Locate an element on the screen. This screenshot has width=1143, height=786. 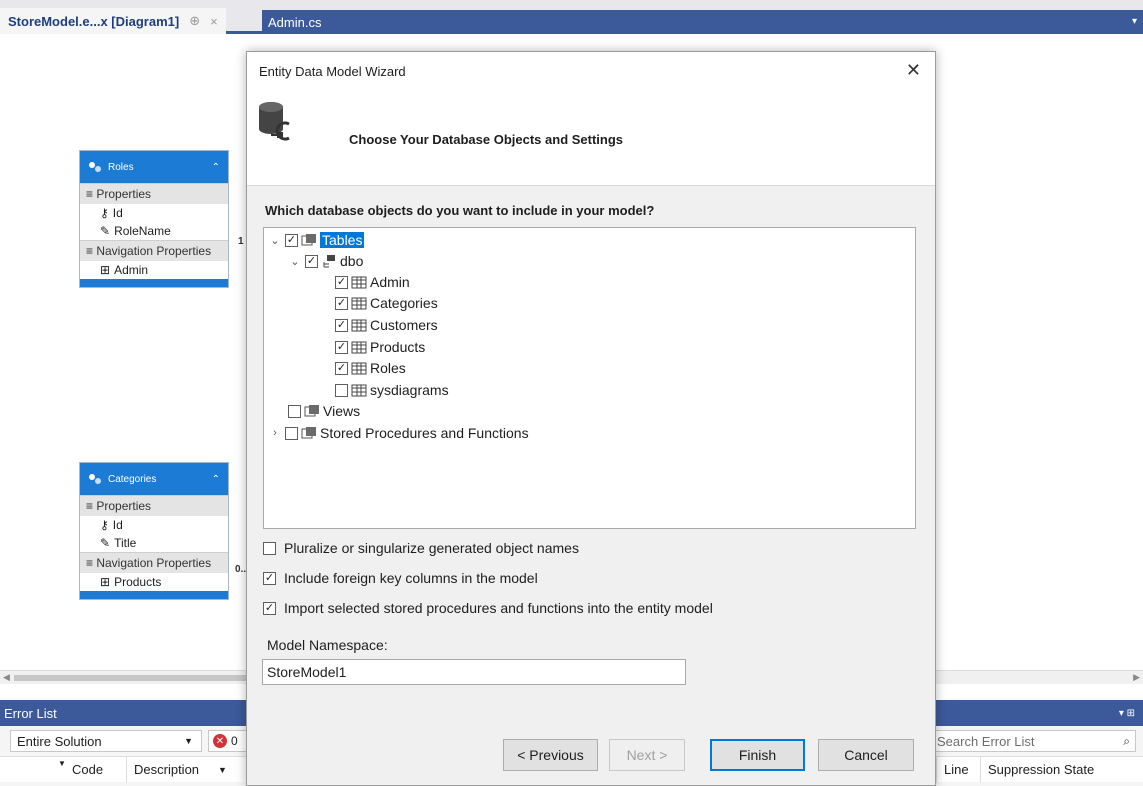
column-code: Code is located at coordinates (87, 769).